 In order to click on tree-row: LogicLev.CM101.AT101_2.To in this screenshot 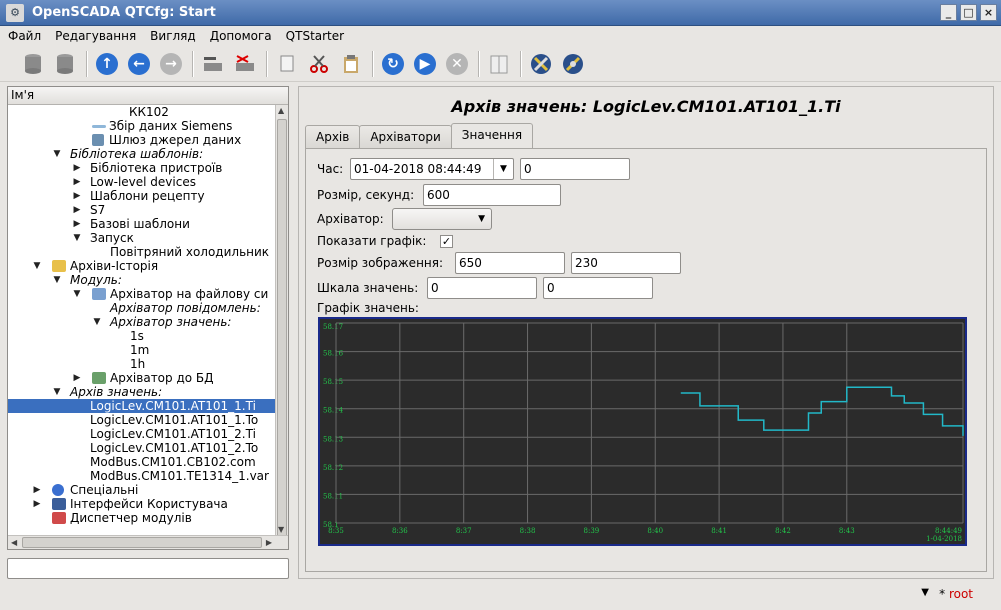, I will do `click(141, 448)`.